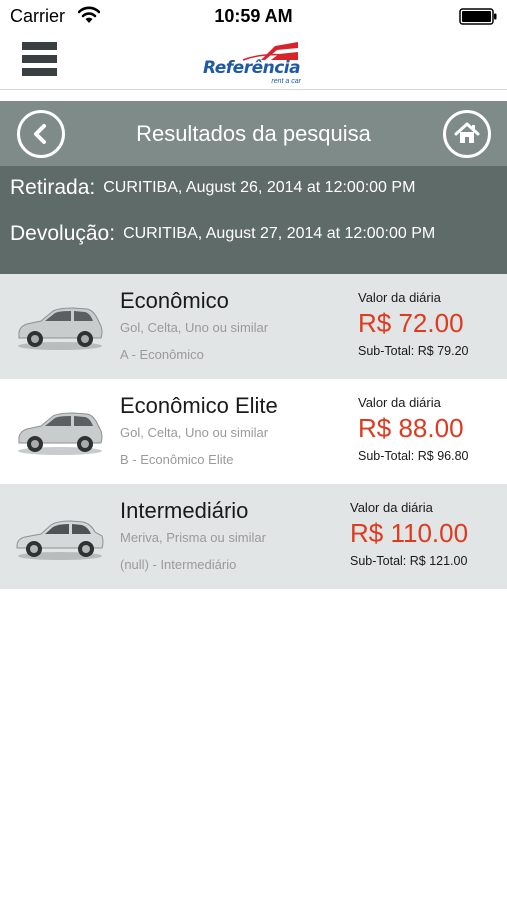 The width and height of the screenshot is (507, 900). What do you see at coordinates (63, 233) in the screenshot?
I see `return-label: Devolução:` at bounding box center [63, 233].